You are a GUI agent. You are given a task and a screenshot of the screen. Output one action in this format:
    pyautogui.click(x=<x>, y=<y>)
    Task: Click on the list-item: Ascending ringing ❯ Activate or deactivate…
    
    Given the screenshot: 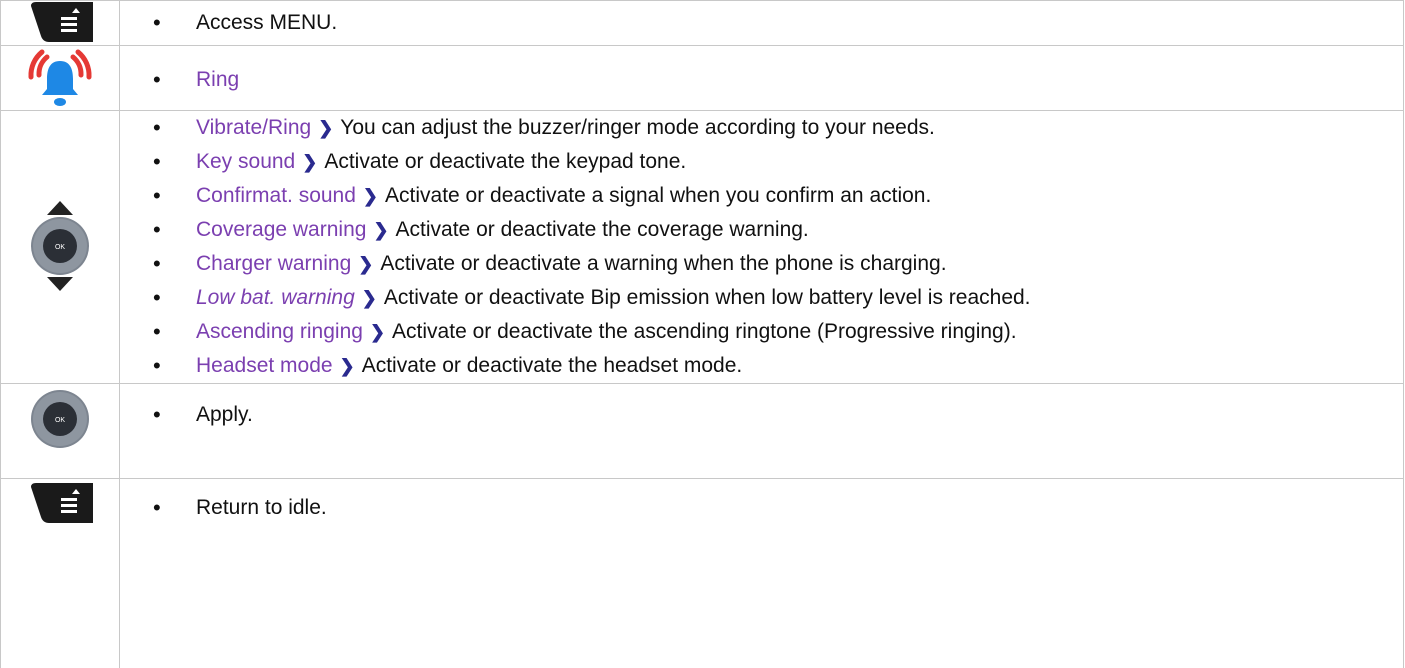 What is the action you would take?
    pyautogui.click(x=761, y=332)
    